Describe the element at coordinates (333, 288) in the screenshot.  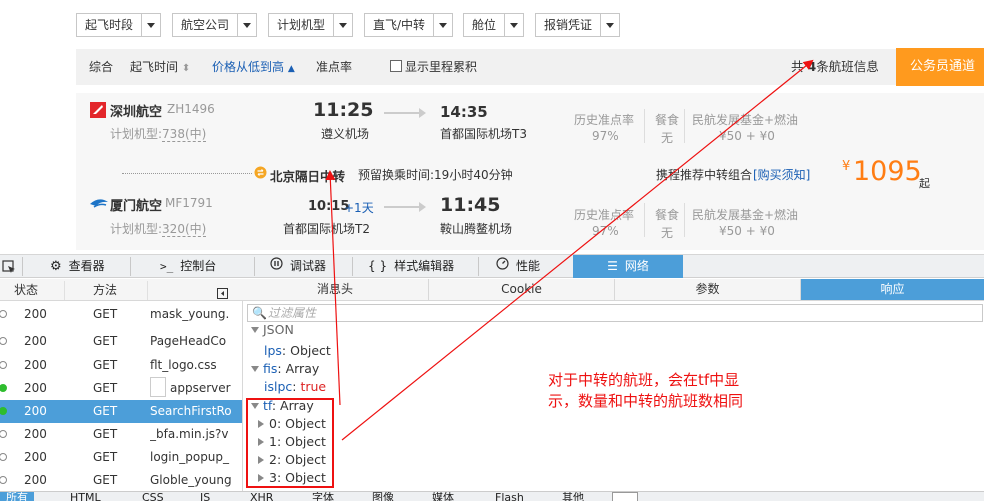
I see `annotation-arrow-to-transfer` at that location.